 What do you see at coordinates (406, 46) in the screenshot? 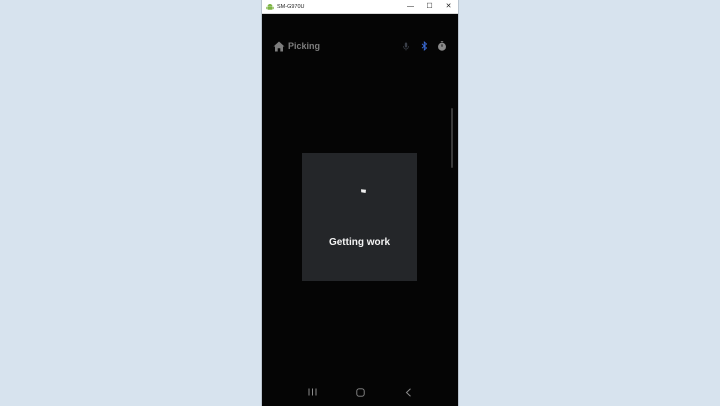
I see `microphone-icon` at bounding box center [406, 46].